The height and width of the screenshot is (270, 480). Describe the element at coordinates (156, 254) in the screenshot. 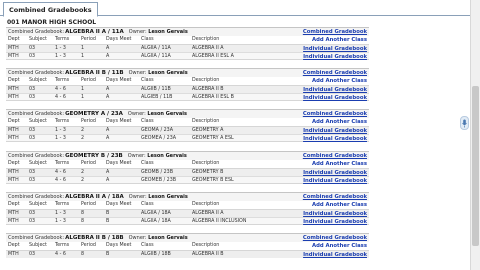

I see `cell-class: ALGIIB / 18B` at that location.